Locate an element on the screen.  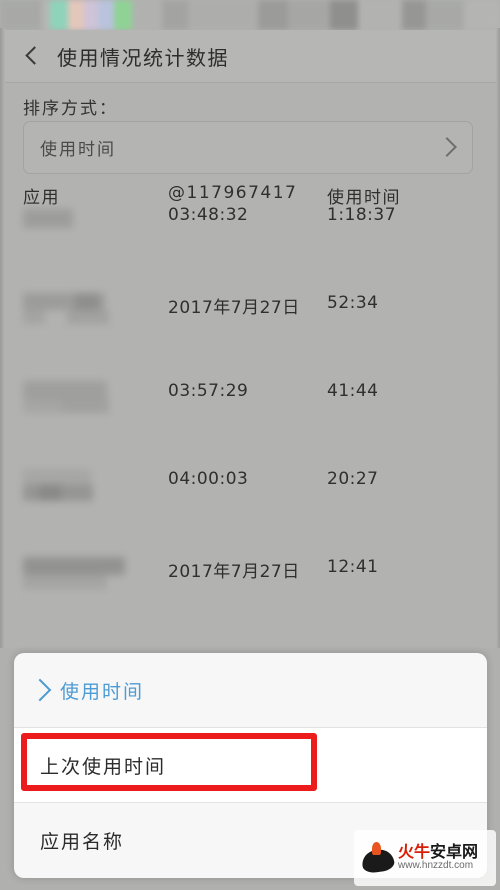
last-used-cell: 04:00:03 is located at coordinates (208, 479).